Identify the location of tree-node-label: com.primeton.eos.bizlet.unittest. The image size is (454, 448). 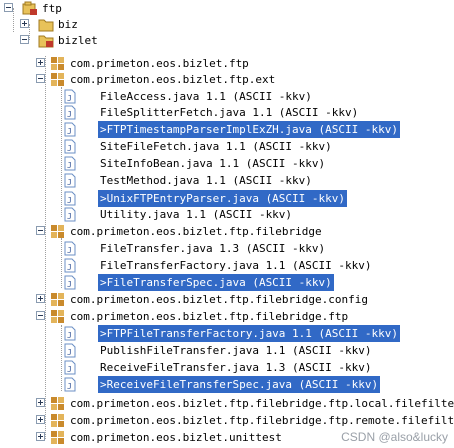
(176, 437).